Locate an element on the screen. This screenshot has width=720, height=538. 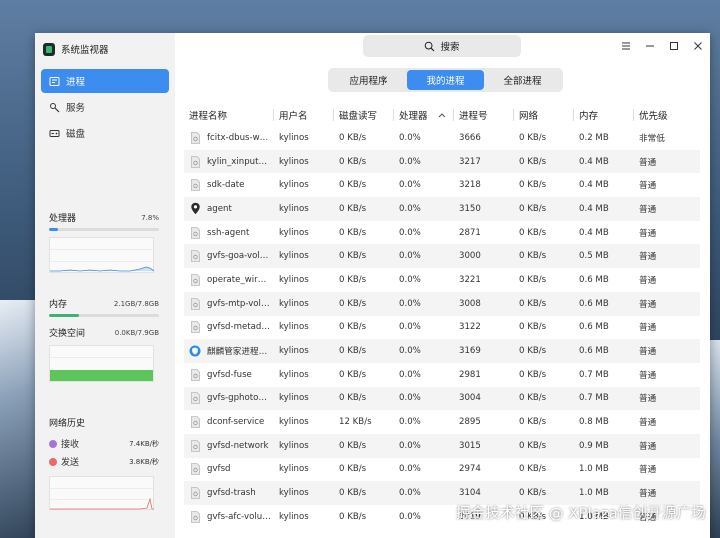
wallpaper-left is located at coordinates (20, 419).